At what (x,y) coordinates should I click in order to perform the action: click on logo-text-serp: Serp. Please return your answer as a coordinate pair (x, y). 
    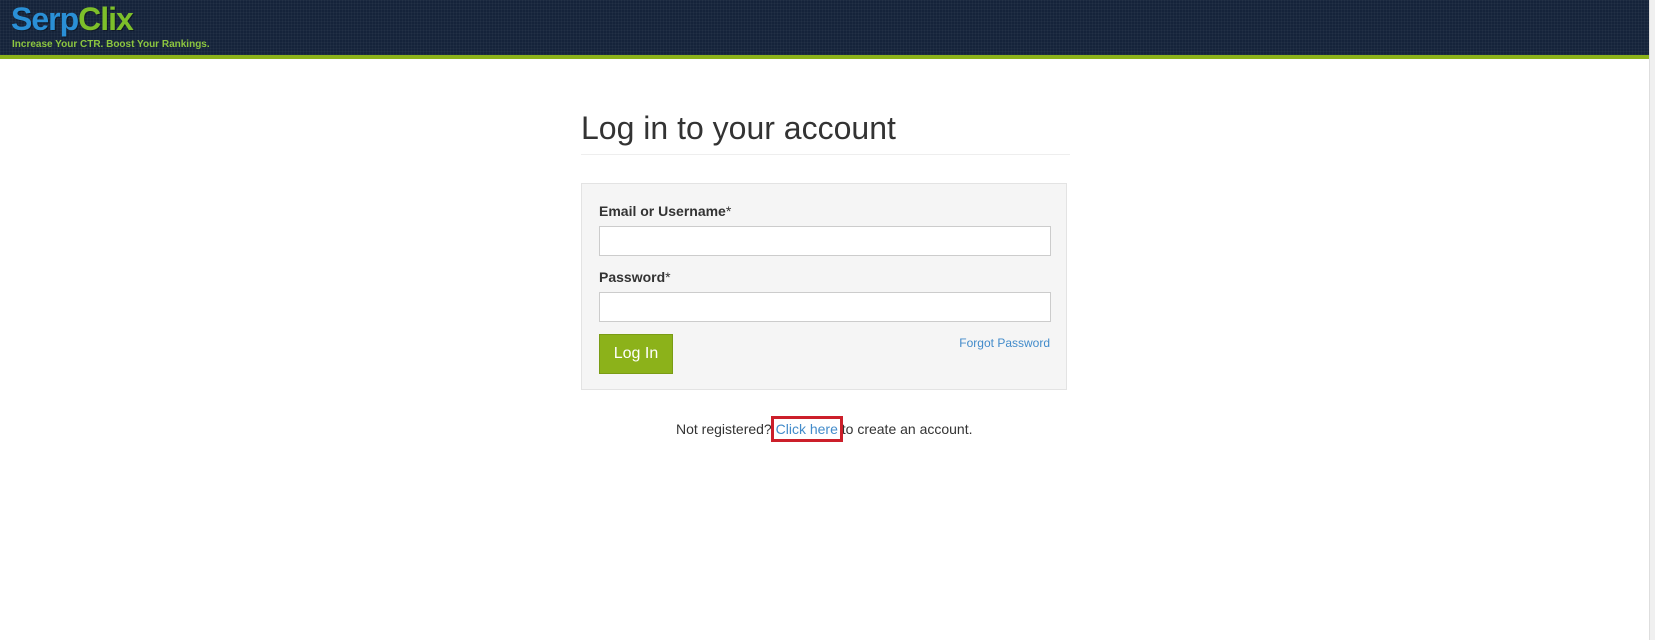
    Looking at the image, I should click on (45, 19).